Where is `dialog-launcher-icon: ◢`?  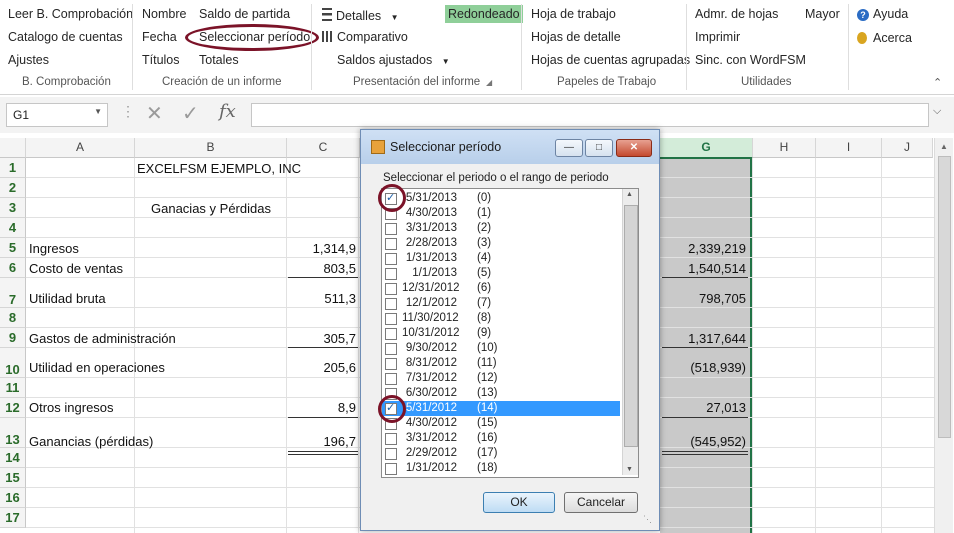 dialog-launcher-icon: ◢ is located at coordinates (489, 82).